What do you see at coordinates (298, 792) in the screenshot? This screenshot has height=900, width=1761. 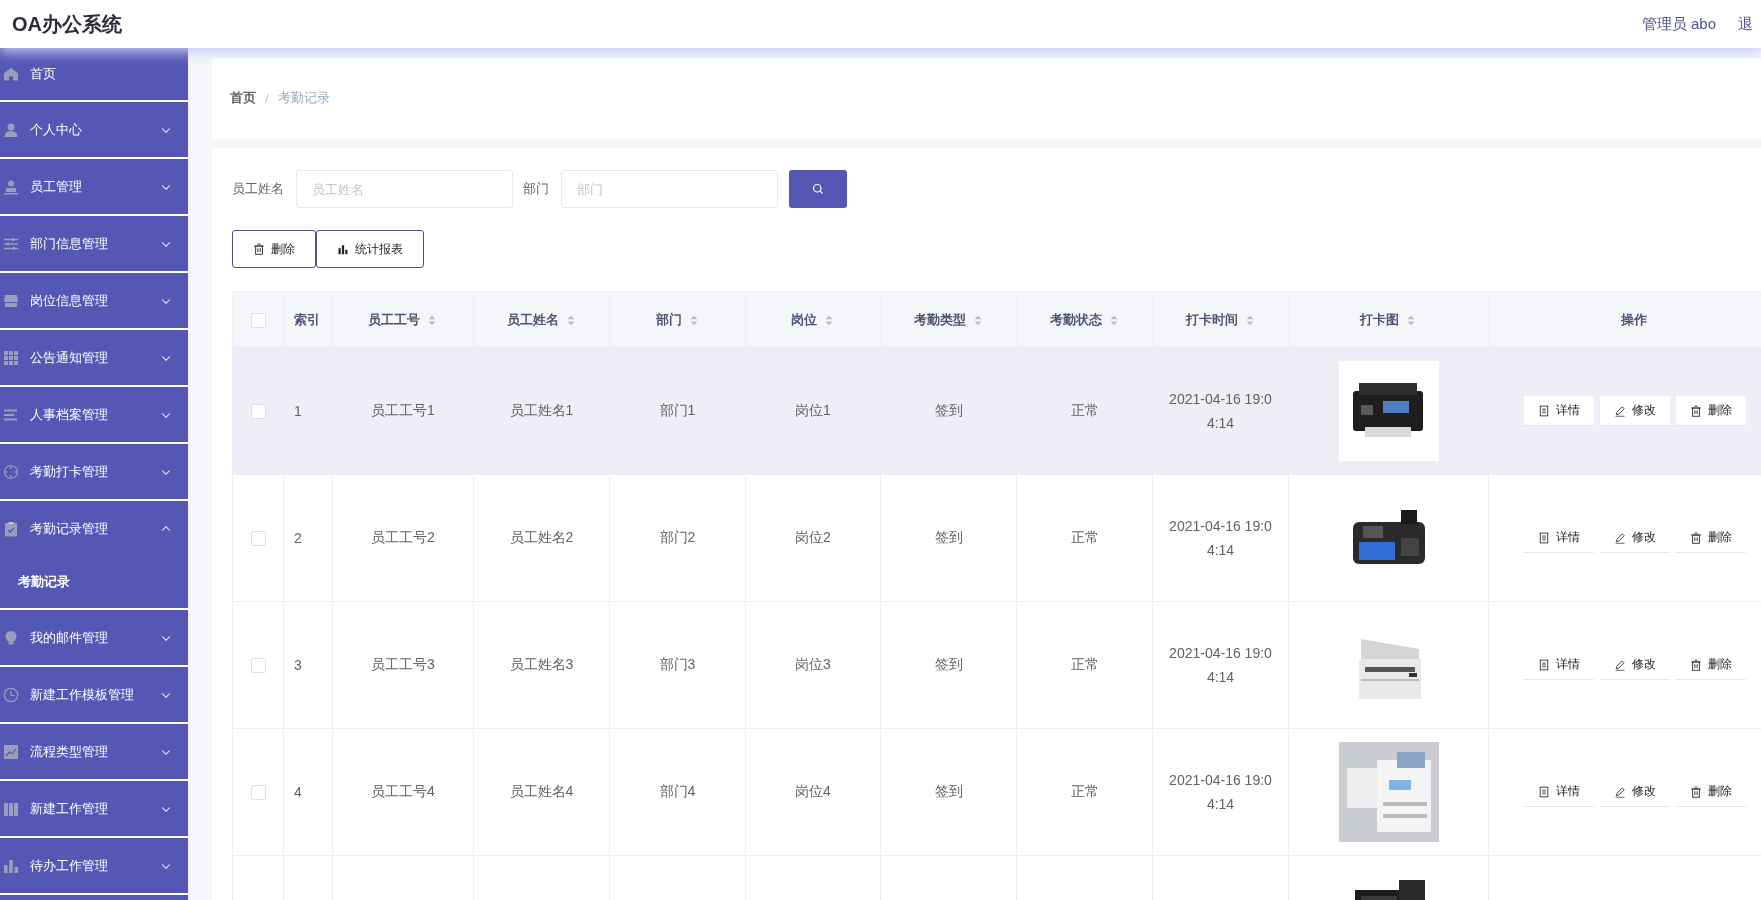 I see `table-cell: 4` at bounding box center [298, 792].